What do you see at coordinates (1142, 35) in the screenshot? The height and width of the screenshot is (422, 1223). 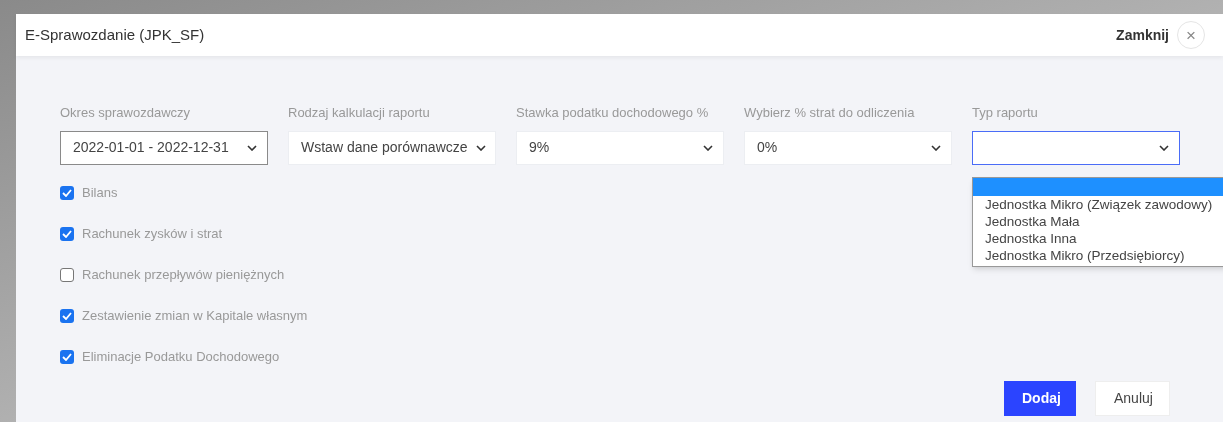 I see `close-label: Zamknij` at bounding box center [1142, 35].